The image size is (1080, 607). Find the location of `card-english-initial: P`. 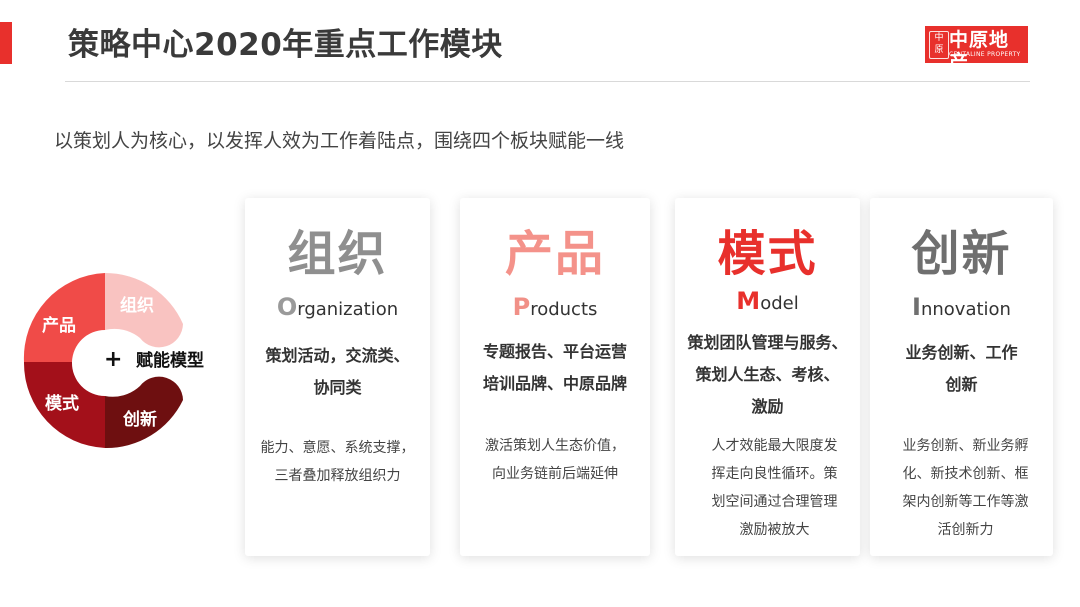

card-english-initial: P is located at coordinates (521, 307).